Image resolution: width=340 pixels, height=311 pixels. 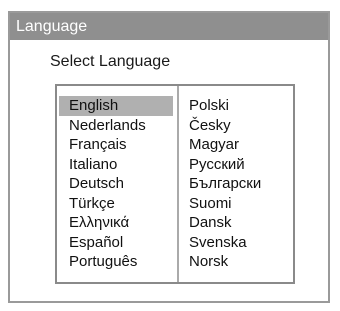 I want to click on column-divider, so click(x=178, y=184).